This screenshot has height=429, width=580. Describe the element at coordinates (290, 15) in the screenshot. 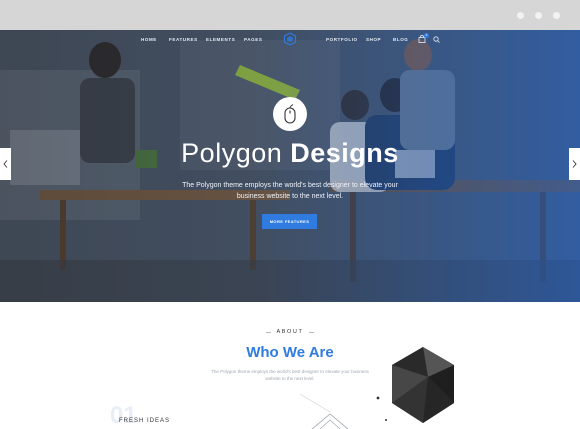

I see `browser-chrome` at that location.